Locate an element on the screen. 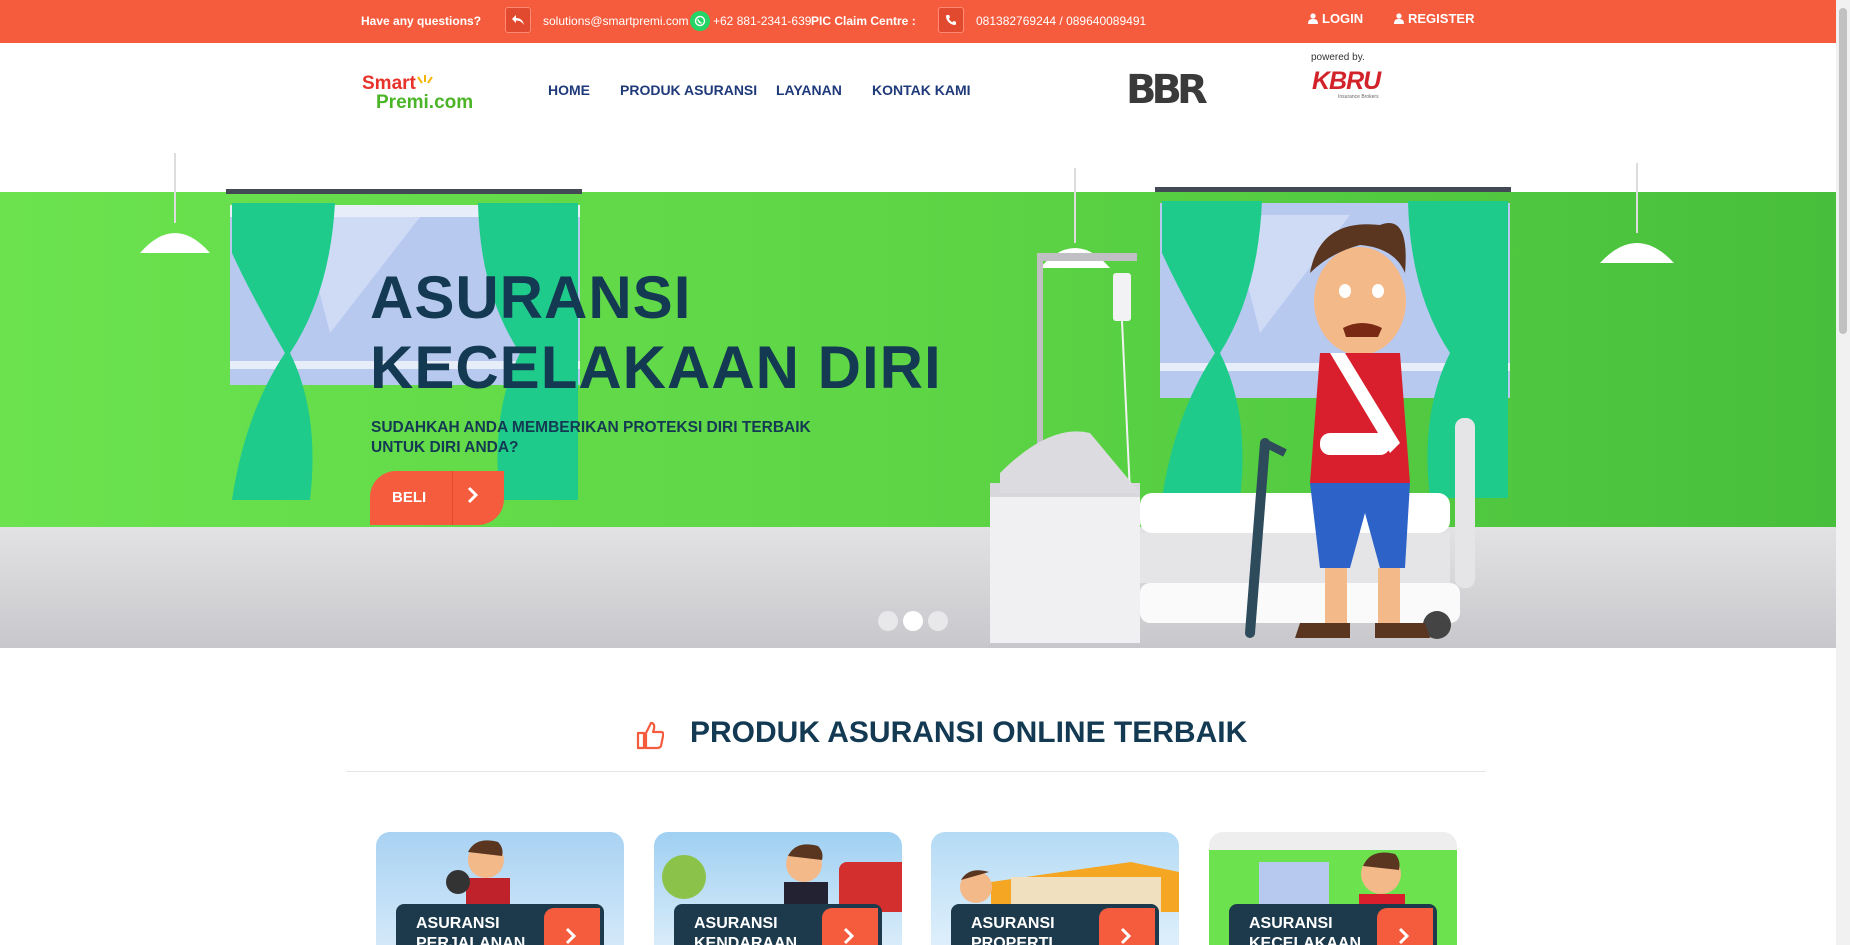  smartpremi-logo: Smart Premi.com is located at coordinates (427, 95).